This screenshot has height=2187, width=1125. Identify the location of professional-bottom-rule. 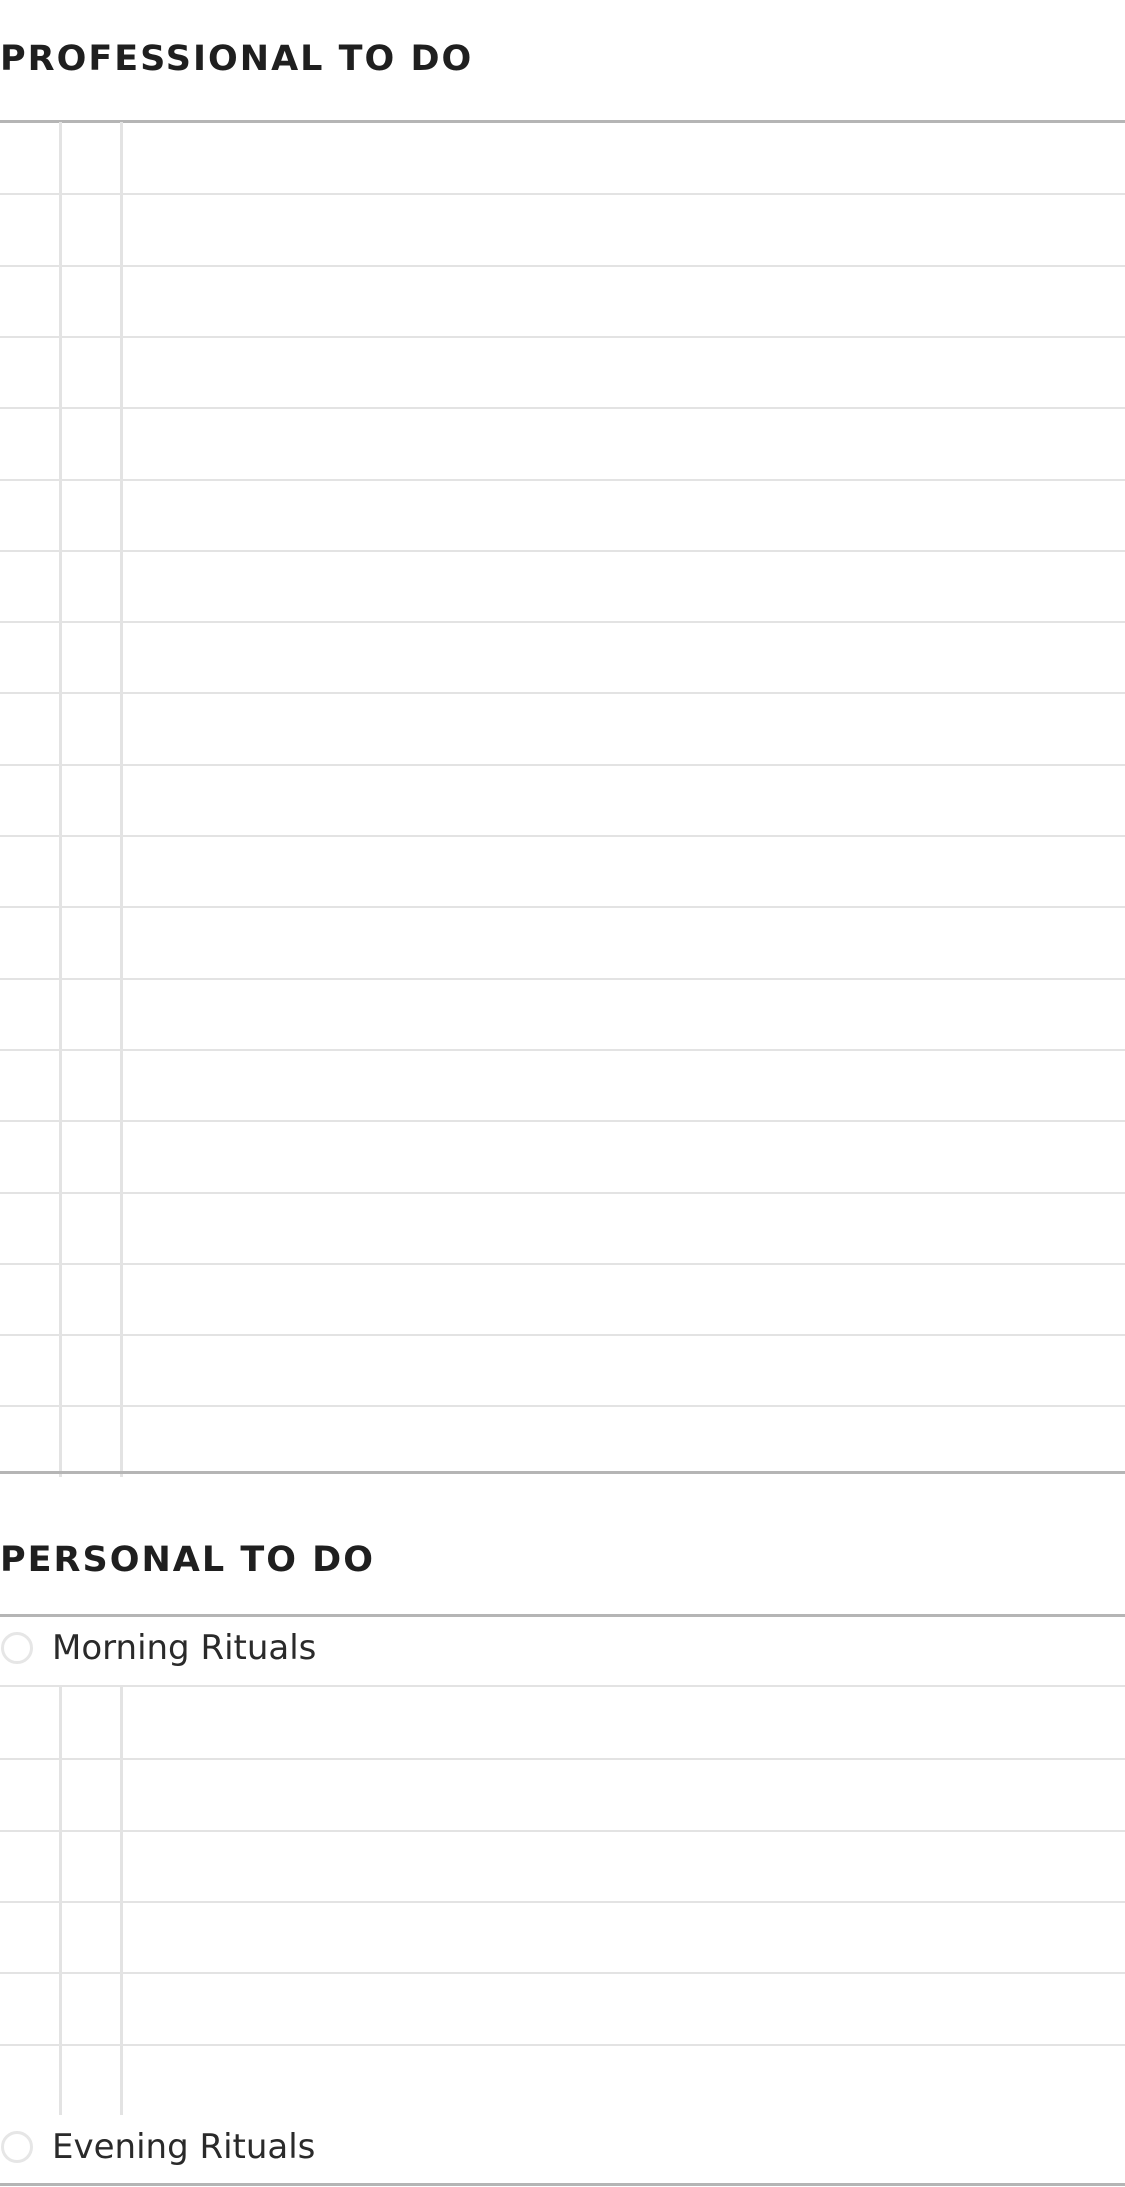
(562, 1472).